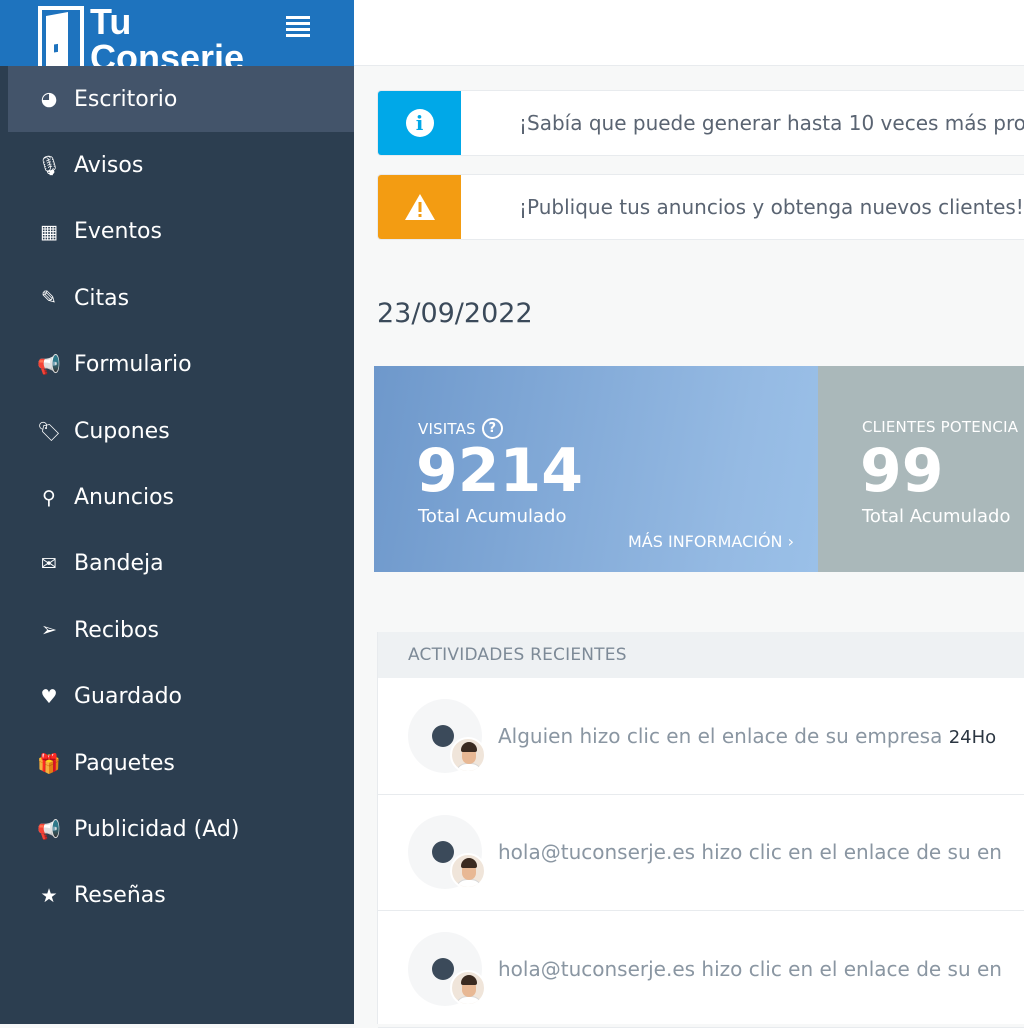 The height and width of the screenshot is (1028, 1024). I want to click on sidebar-item-anuncios: ⚲ Anuncios, so click(177, 497).